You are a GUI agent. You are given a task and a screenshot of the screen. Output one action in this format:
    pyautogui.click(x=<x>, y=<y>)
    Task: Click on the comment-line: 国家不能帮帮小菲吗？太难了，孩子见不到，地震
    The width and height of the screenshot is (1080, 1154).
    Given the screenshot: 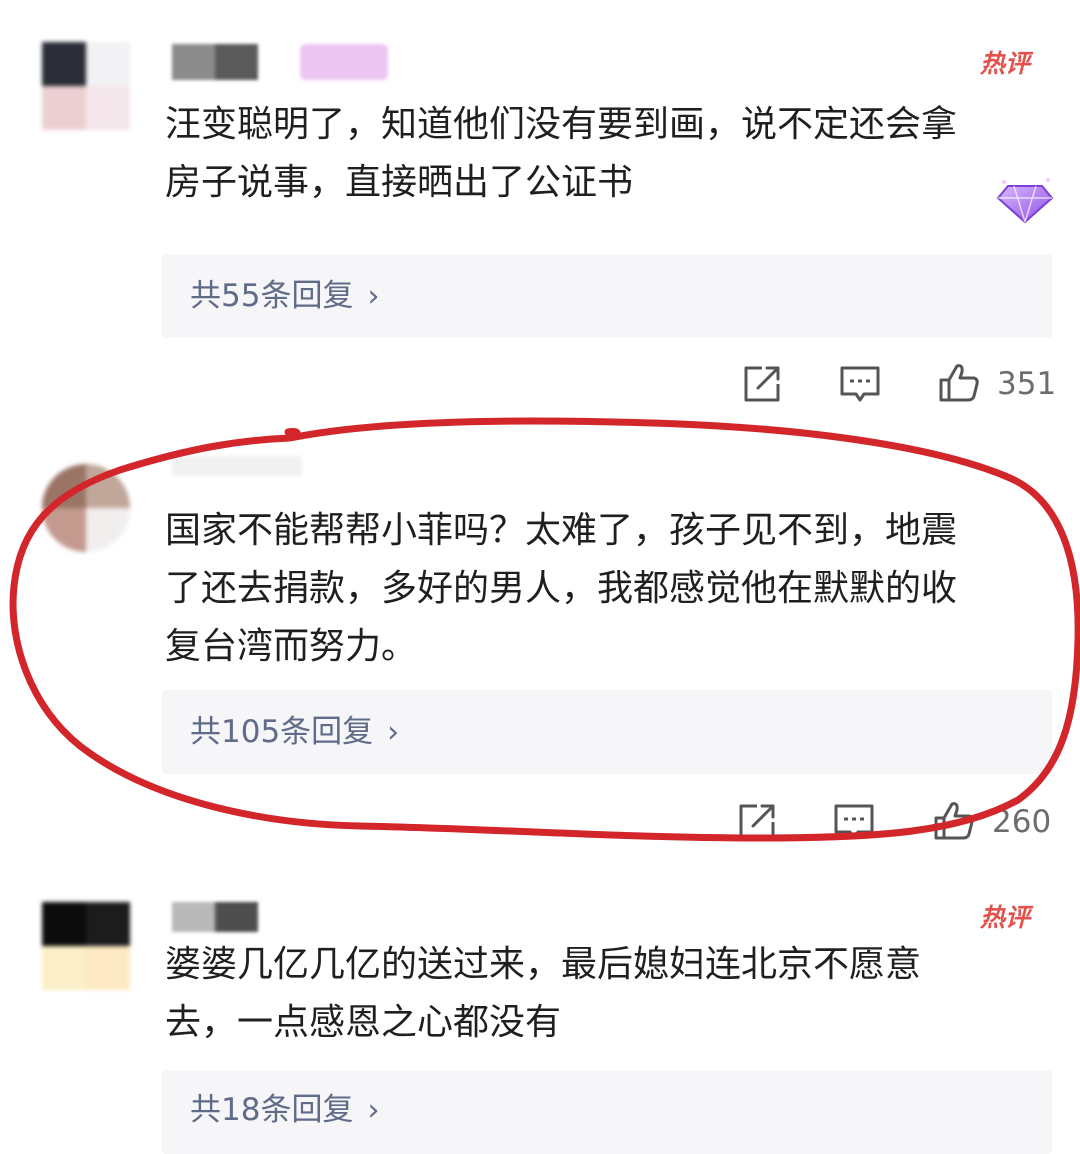 What is the action you would take?
    pyautogui.click(x=561, y=530)
    